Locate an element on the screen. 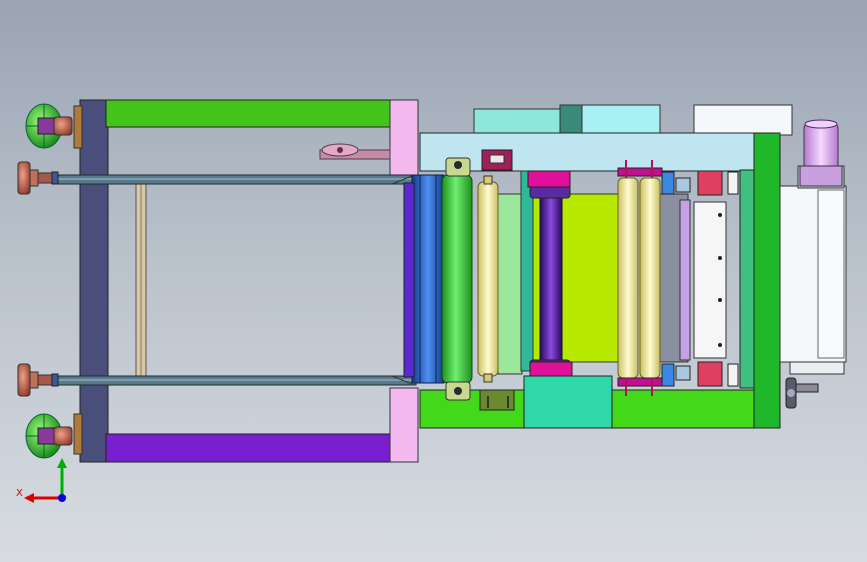 The height and width of the screenshot is (562, 867). roller-green-main is located at coordinates (457, 279).